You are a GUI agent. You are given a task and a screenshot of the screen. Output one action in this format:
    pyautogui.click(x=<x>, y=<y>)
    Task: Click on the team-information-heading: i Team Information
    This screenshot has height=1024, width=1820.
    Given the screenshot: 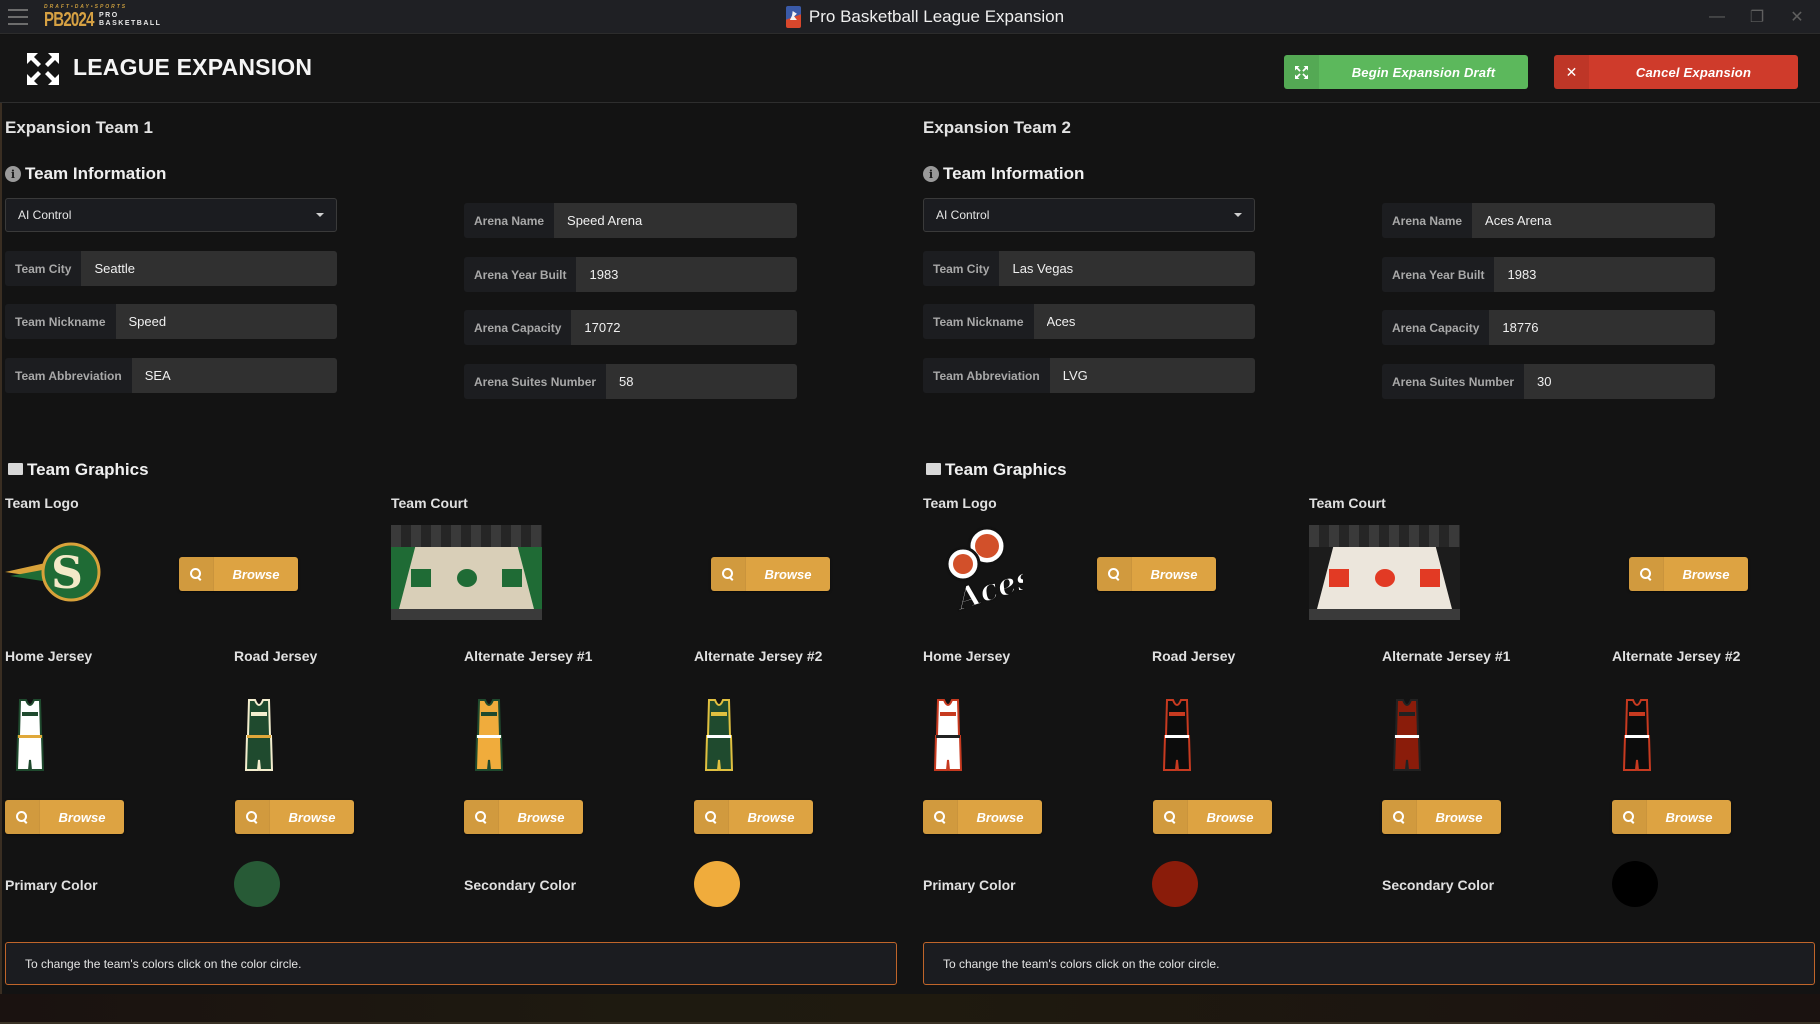 What is the action you would take?
    pyautogui.click(x=1003, y=174)
    